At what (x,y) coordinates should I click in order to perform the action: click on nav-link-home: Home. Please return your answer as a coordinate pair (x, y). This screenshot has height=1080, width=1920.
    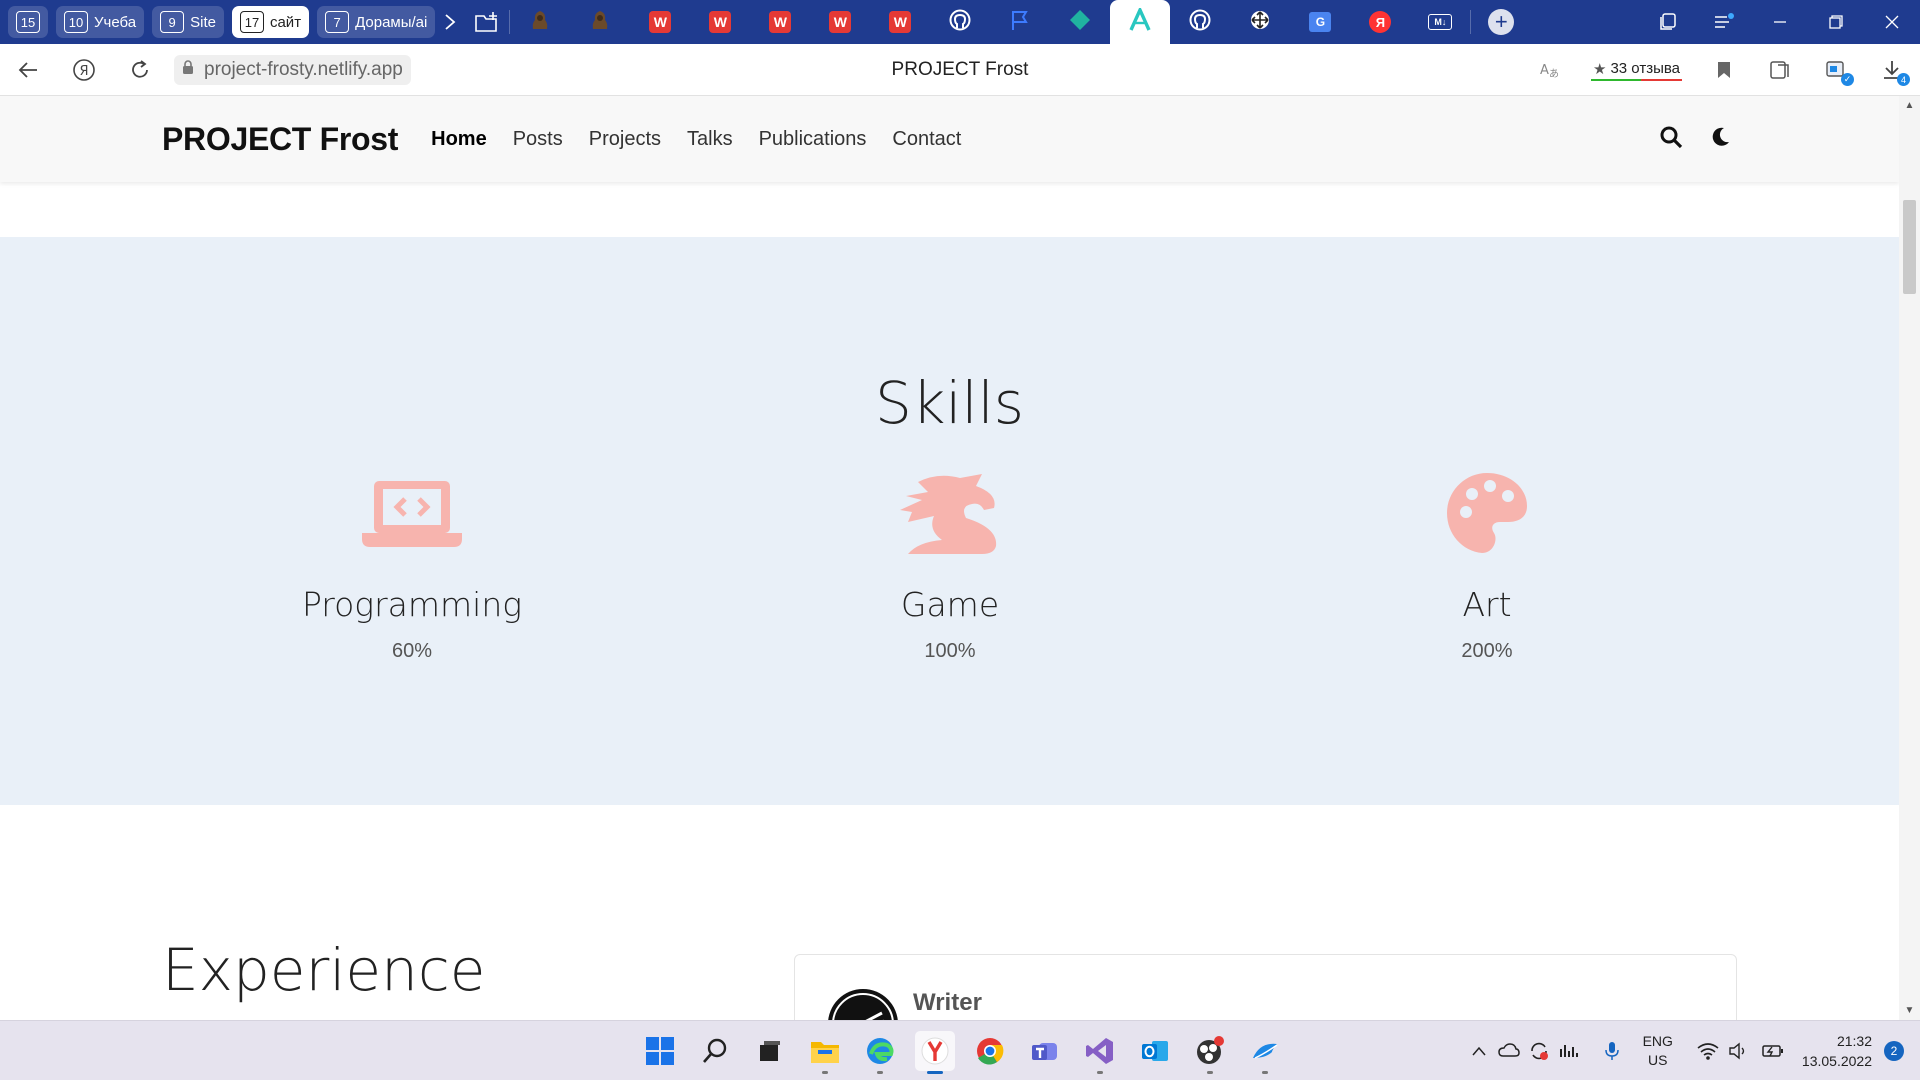
    Looking at the image, I should click on (459, 139).